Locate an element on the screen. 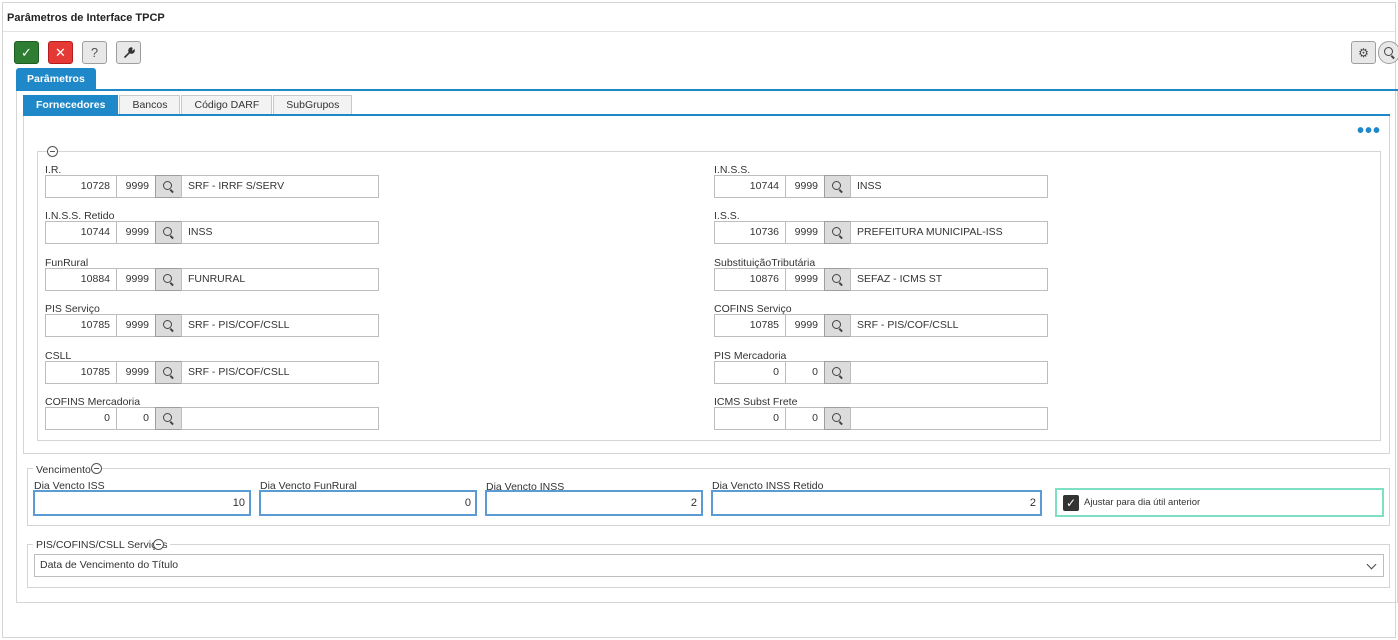  tab-bancos: Bancos is located at coordinates (150, 105).